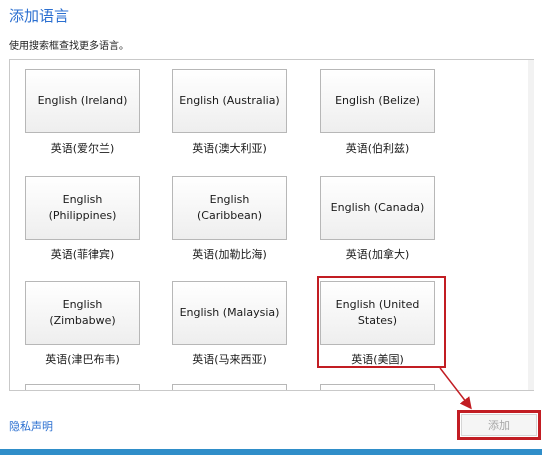  What do you see at coordinates (381, 322) in the screenshot?
I see `selection-highlight` at bounding box center [381, 322].